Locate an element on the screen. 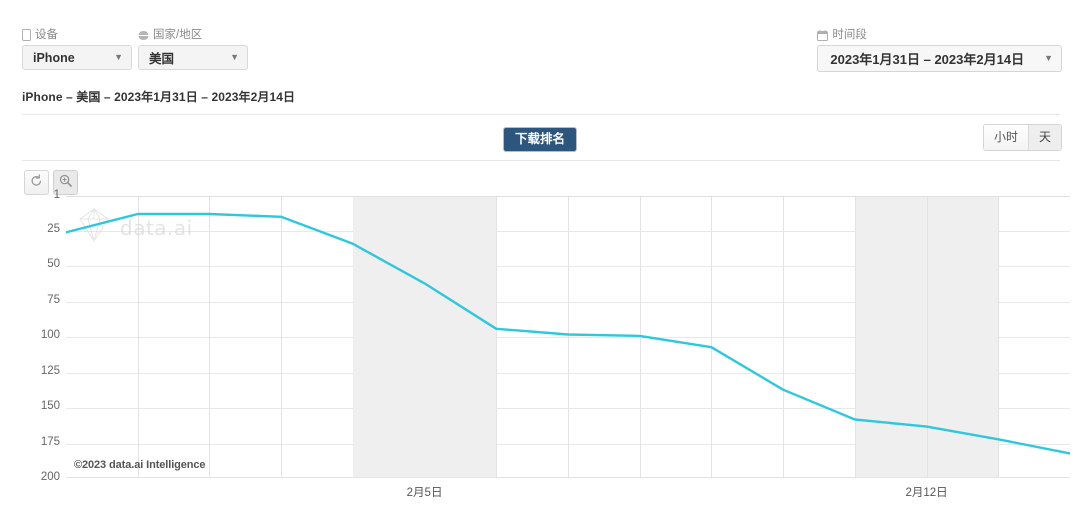 The image size is (1080, 515). granularity-day-button: 天 is located at coordinates (1044, 137).